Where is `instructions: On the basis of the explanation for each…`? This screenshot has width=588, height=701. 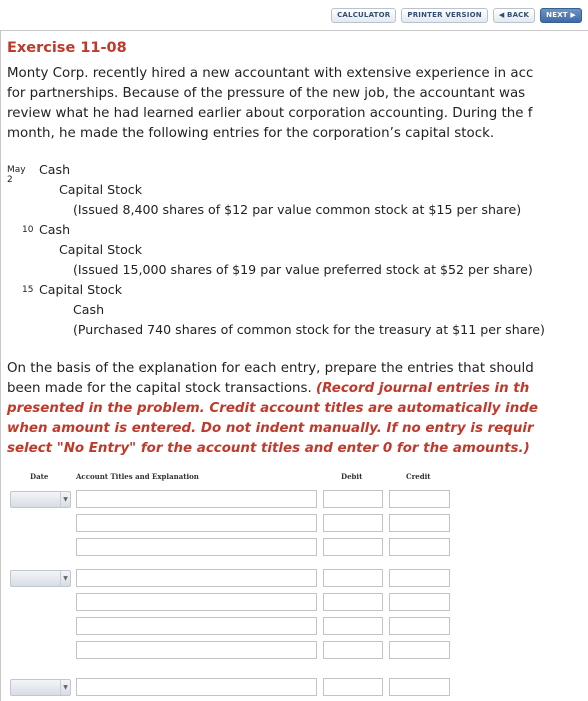 instructions: On the basis of the explanation for each… is located at coordinates (297, 409).